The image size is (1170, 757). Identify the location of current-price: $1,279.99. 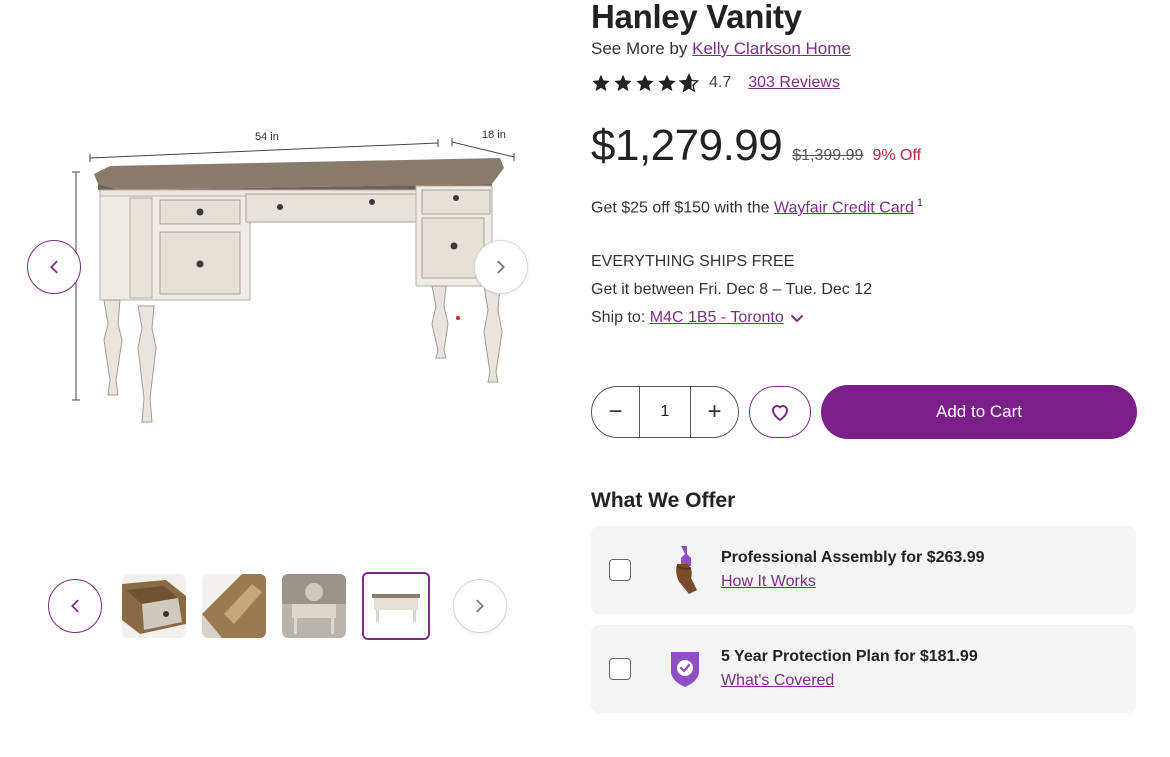
(687, 145).